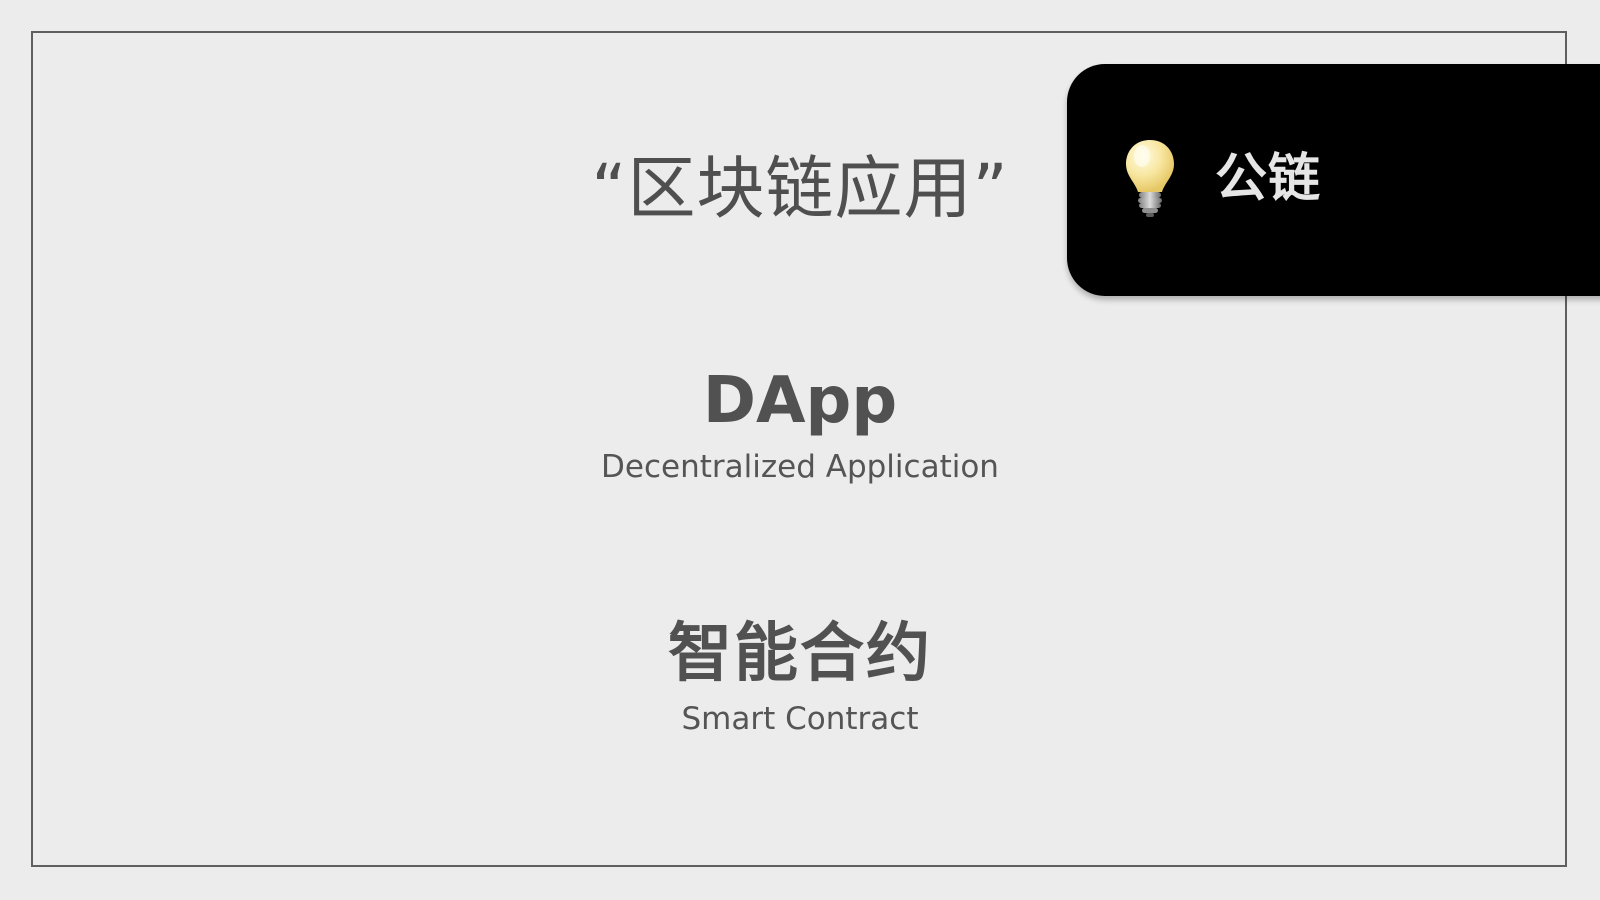  What do you see at coordinates (800, 719) in the screenshot?
I see `smart-contract-subtitle: Smart Contract` at bounding box center [800, 719].